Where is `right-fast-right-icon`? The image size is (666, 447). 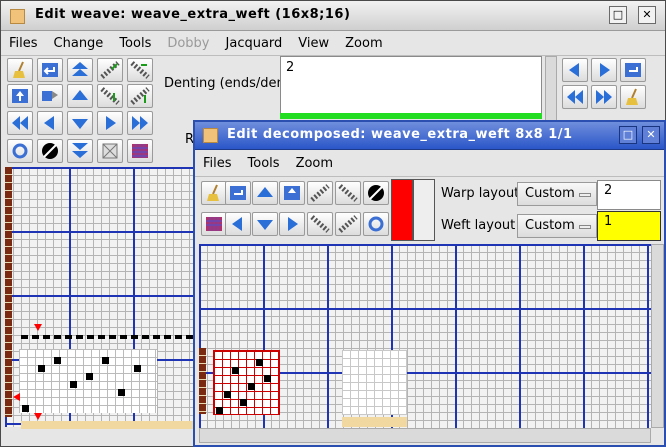
right-fast-right-icon is located at coordinates (604, 97).